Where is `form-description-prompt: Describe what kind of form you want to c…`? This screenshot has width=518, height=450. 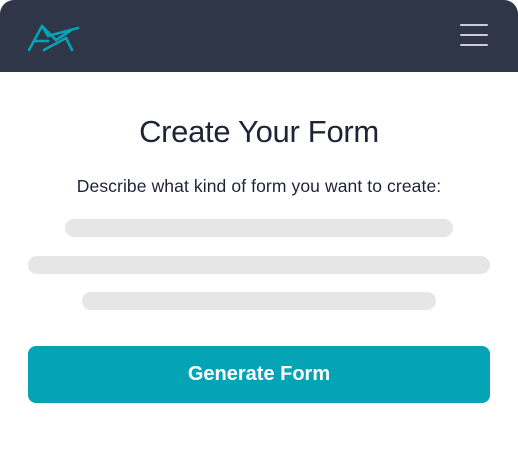
form-description-prompt: Describe what kind of form you want to c… is located at coordinates (259, 186).